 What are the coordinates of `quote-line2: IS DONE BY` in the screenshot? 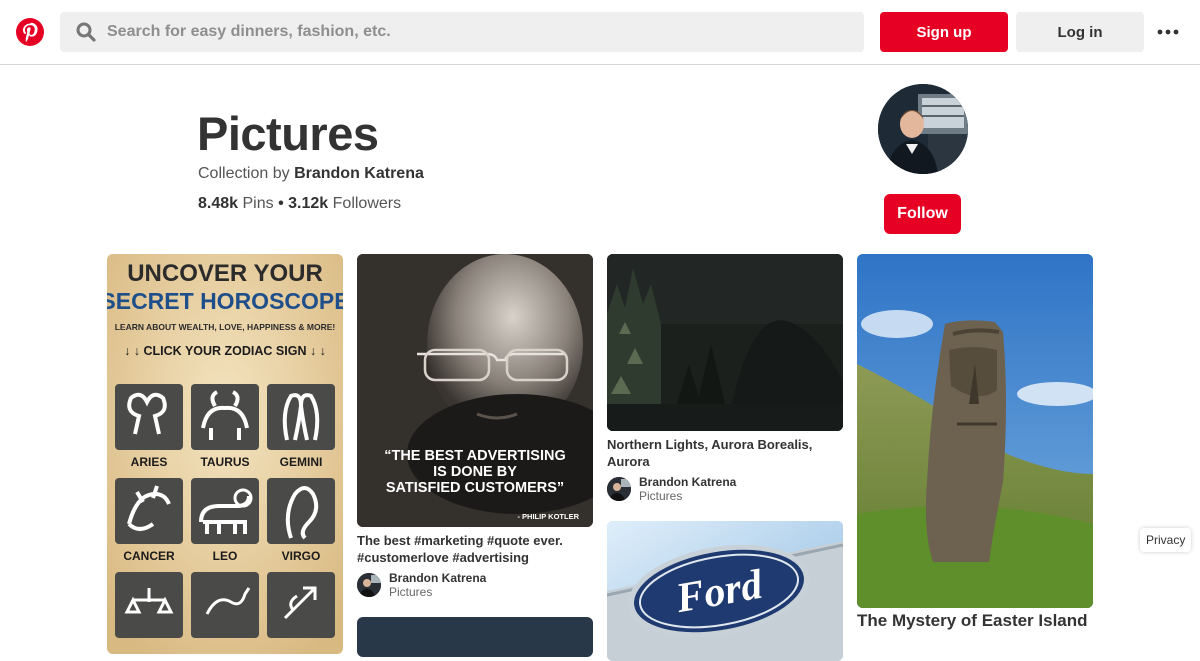 It's located at (475, 472).